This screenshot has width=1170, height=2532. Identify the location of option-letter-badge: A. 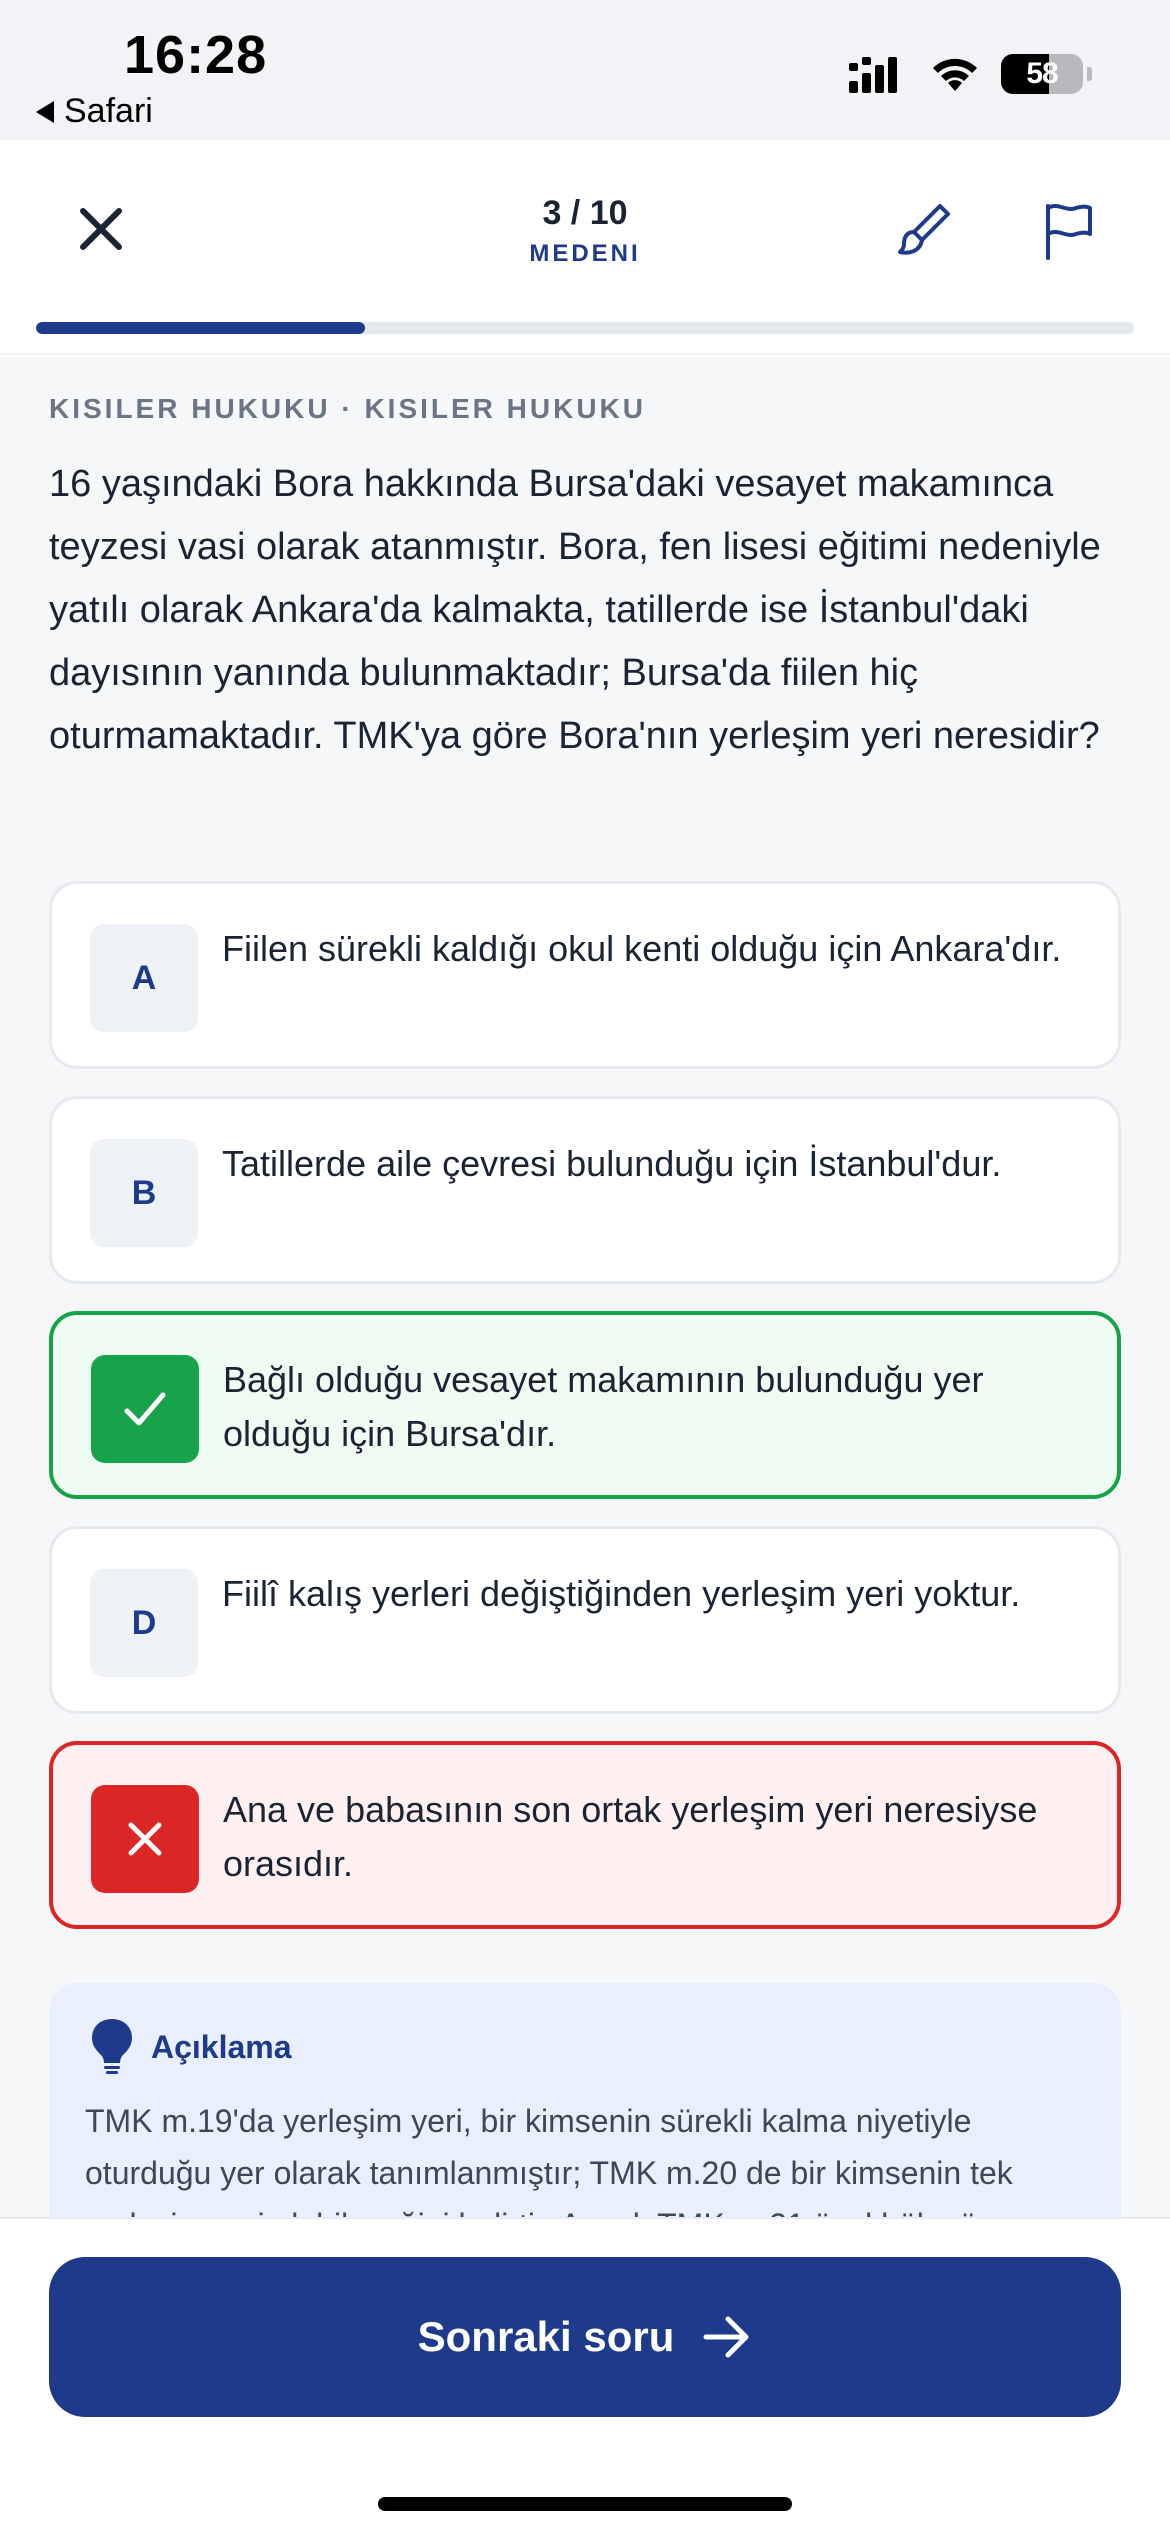
(144, 978).